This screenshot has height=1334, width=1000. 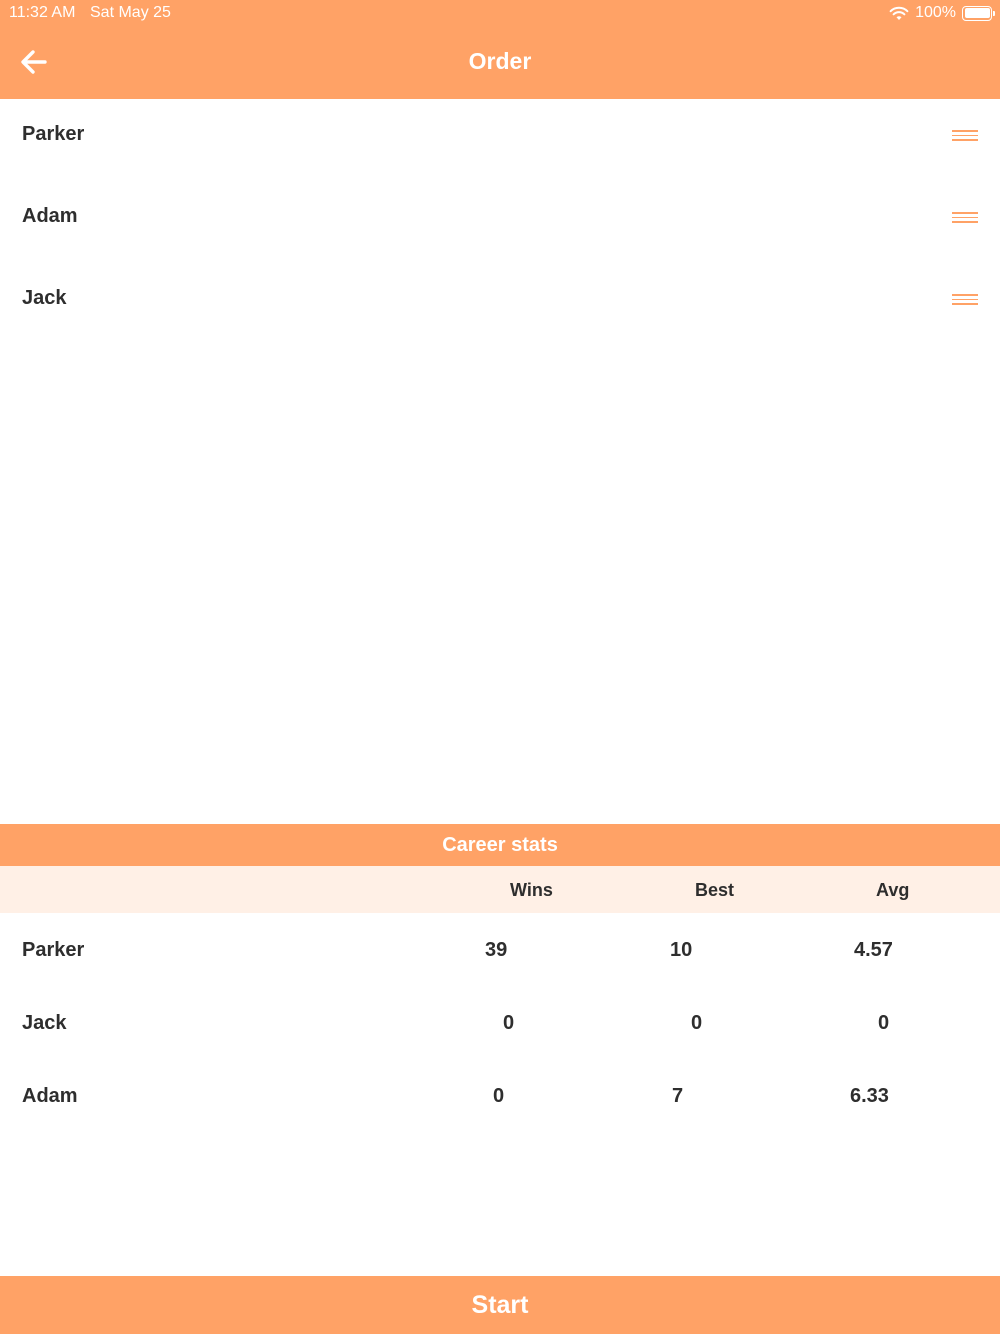 What do you see at coordinates (500, 14) in the screenshot?
I see `status-bar: 11:32 AM Sat May 25 100%` at bounding box center [500, 14].